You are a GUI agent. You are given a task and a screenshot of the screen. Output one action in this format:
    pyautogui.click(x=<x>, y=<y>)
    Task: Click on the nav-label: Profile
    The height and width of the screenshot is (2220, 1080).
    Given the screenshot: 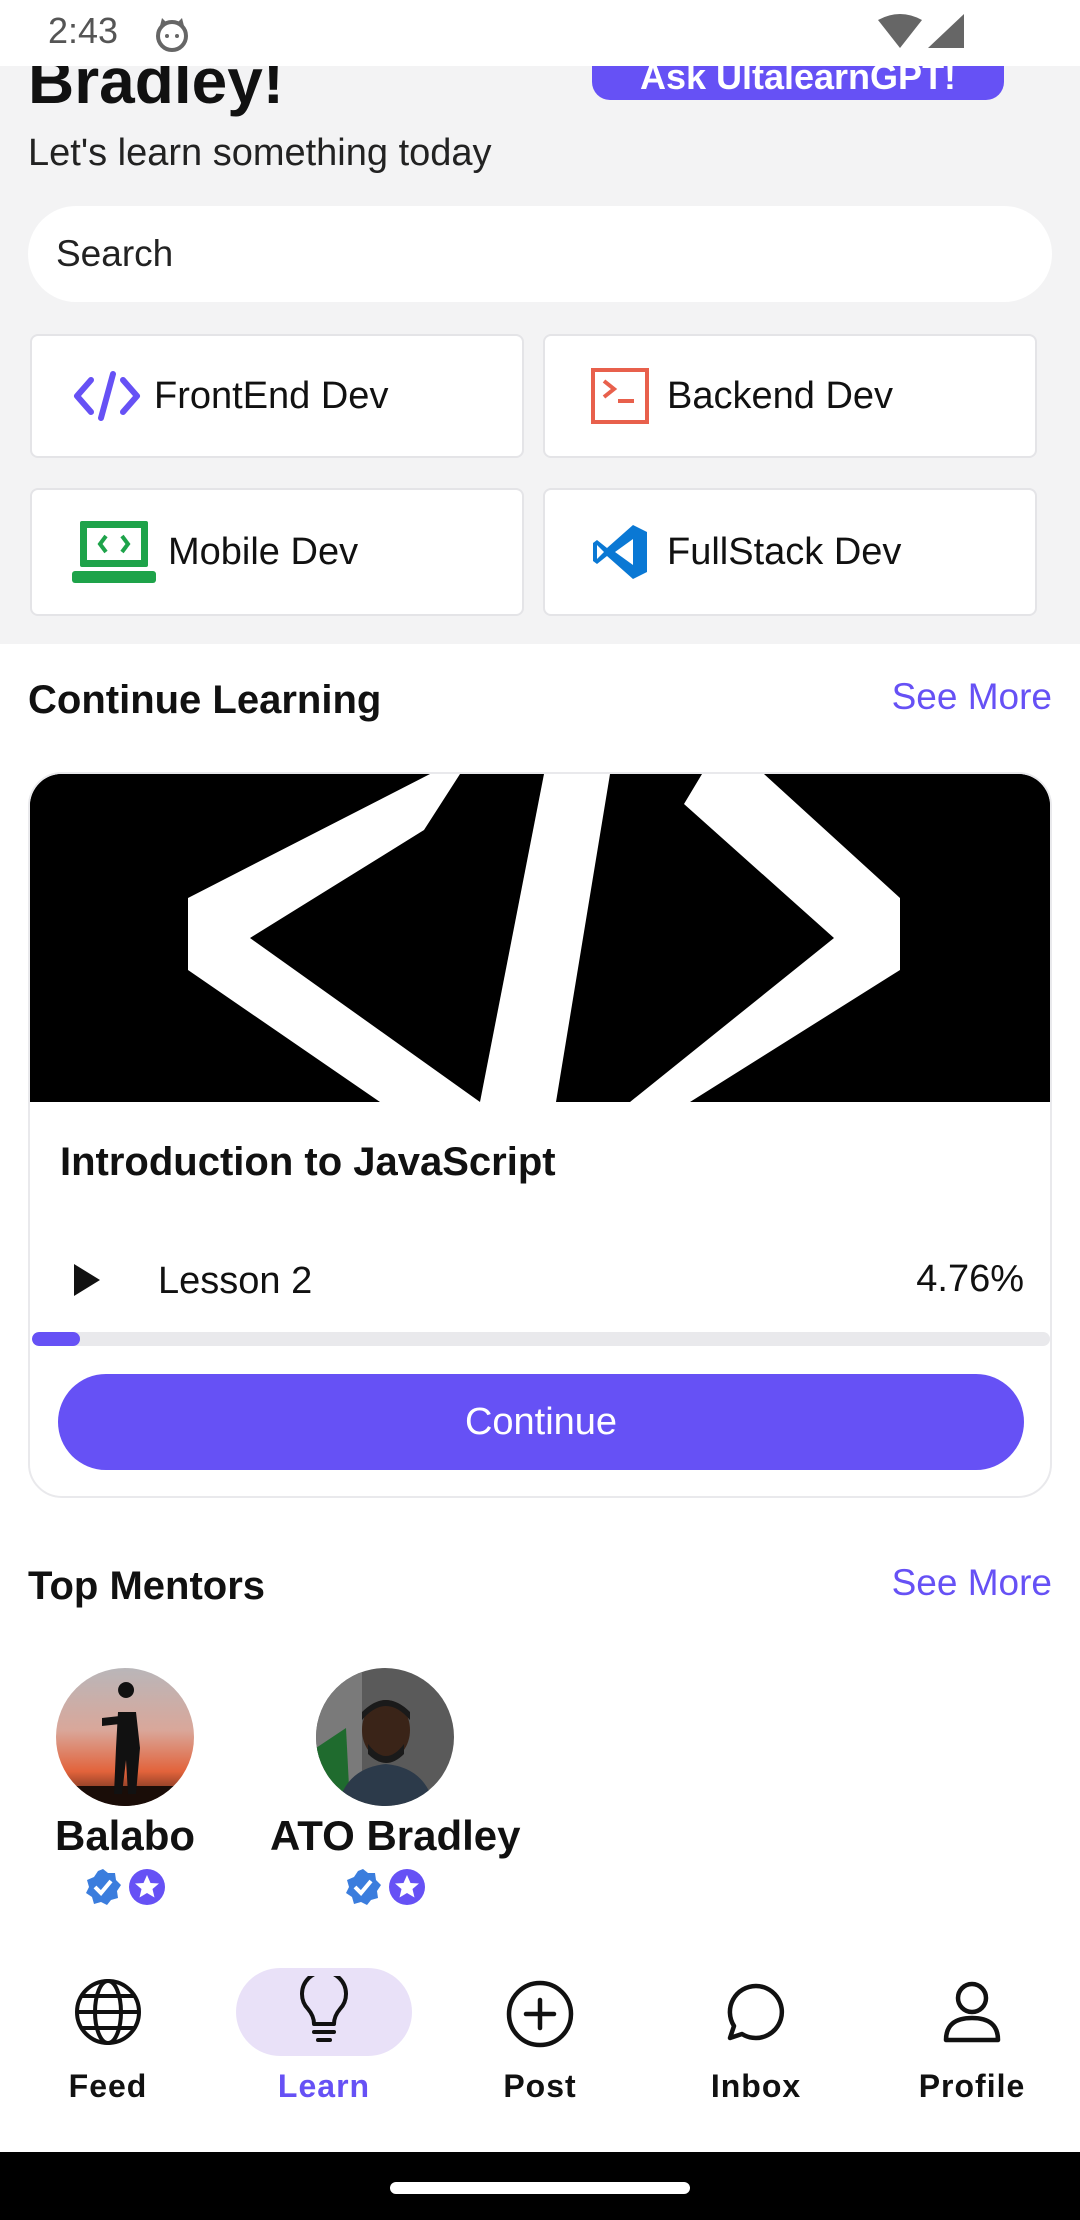 What is the action you would take?
    pyautogui.click(x=972, y=2086)
    